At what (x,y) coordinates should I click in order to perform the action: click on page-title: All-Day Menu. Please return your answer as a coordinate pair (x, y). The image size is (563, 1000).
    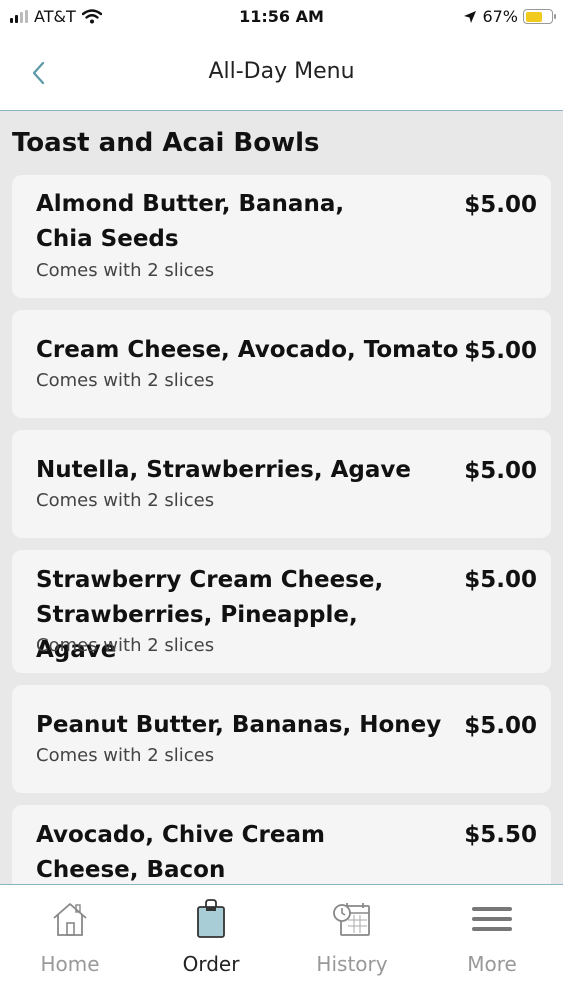
    Looking at the image, I should click on (281, 71).